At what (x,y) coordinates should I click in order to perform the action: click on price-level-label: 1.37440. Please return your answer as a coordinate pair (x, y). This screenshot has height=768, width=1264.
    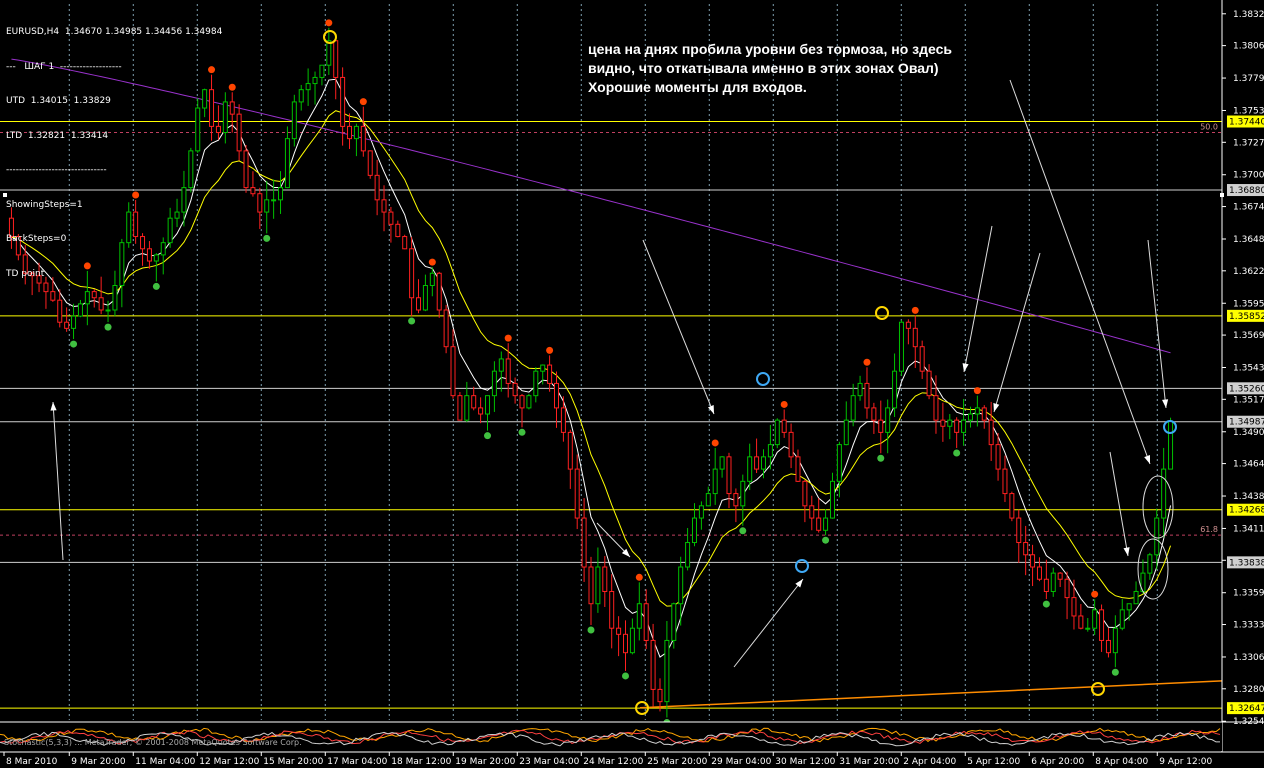
    Looking at the image, I should click on (1246, 122).